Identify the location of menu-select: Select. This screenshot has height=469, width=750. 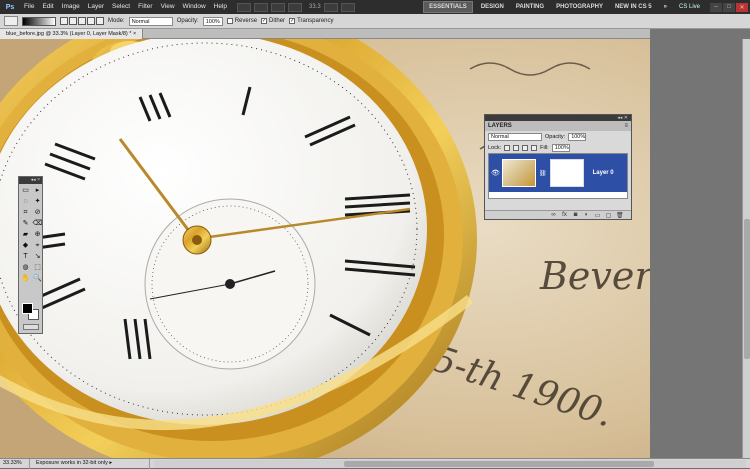
(121, 7).